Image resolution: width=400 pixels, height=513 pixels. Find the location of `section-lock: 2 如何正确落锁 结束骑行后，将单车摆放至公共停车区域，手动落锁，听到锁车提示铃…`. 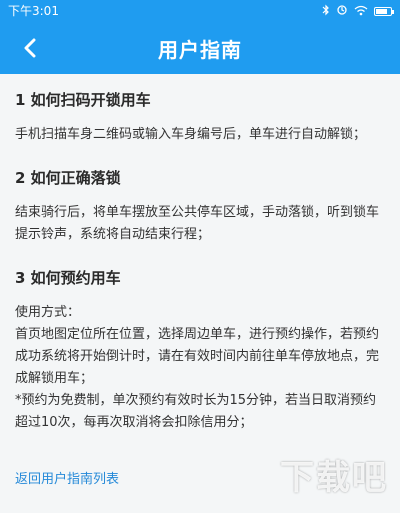

section-lock: 2 如何正确落锁 结束骑行后，将单车摆放至公共停车区域，手动落锁，听到锁车提示铃… is located at coordinates (200, 207).